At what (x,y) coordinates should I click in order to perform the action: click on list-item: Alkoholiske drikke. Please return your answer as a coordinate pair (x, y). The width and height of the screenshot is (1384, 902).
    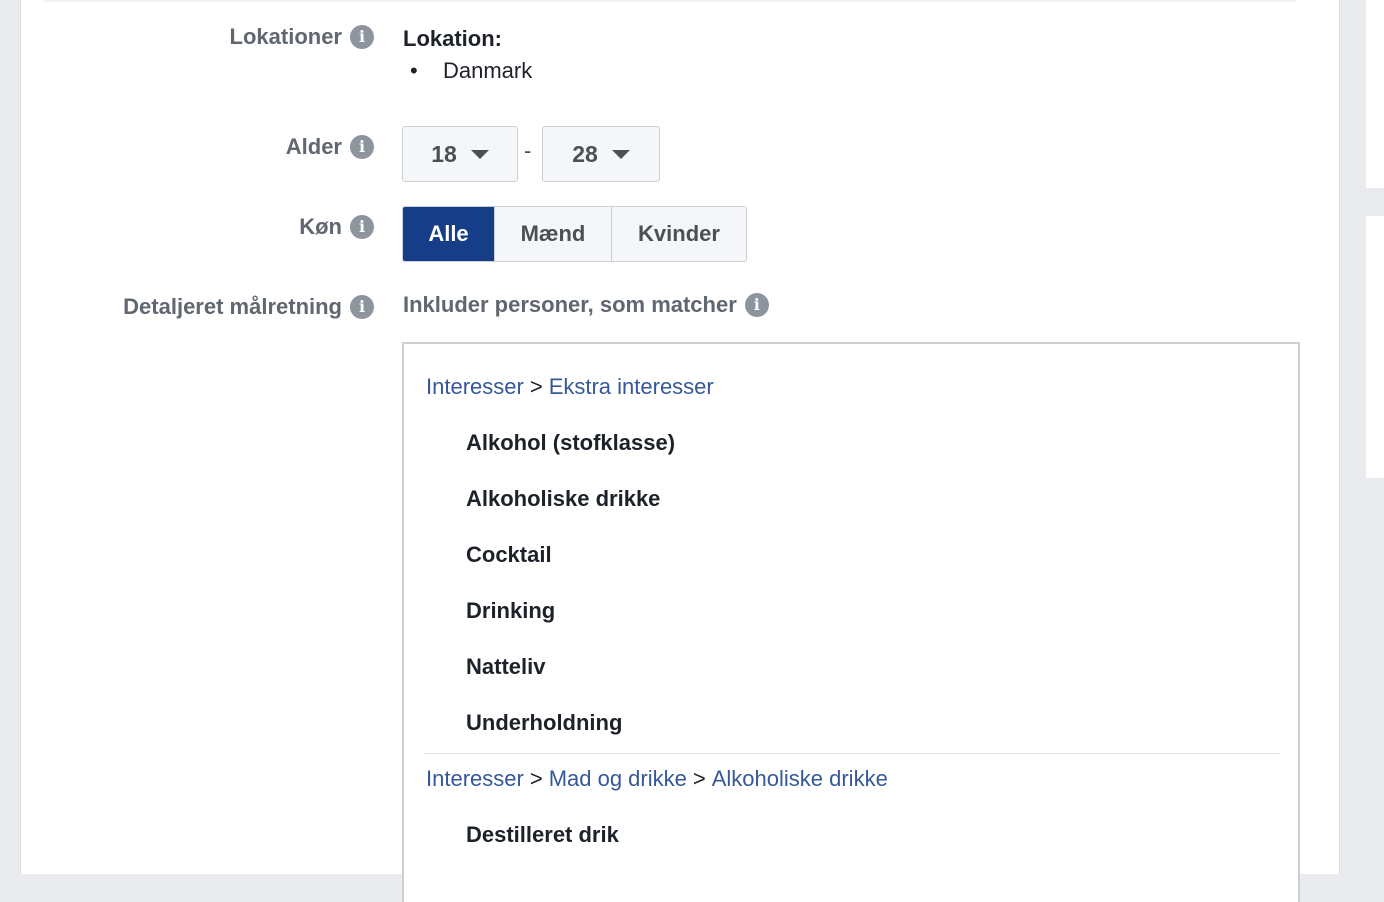
    Looking at the image, I should click on (563, 499).